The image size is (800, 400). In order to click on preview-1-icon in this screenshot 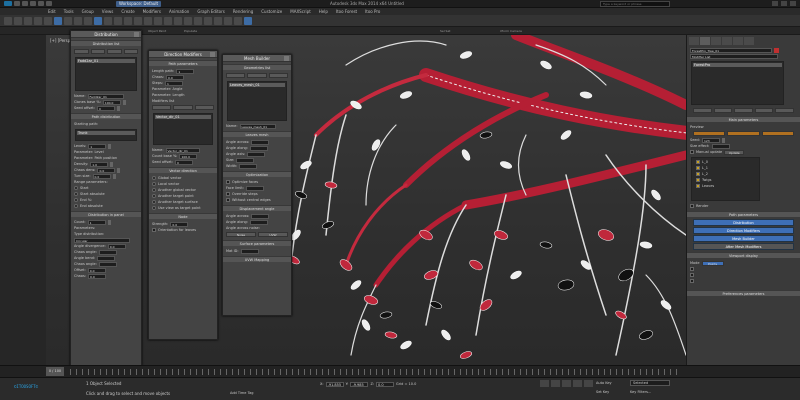, I will do `click(709, 133)`.